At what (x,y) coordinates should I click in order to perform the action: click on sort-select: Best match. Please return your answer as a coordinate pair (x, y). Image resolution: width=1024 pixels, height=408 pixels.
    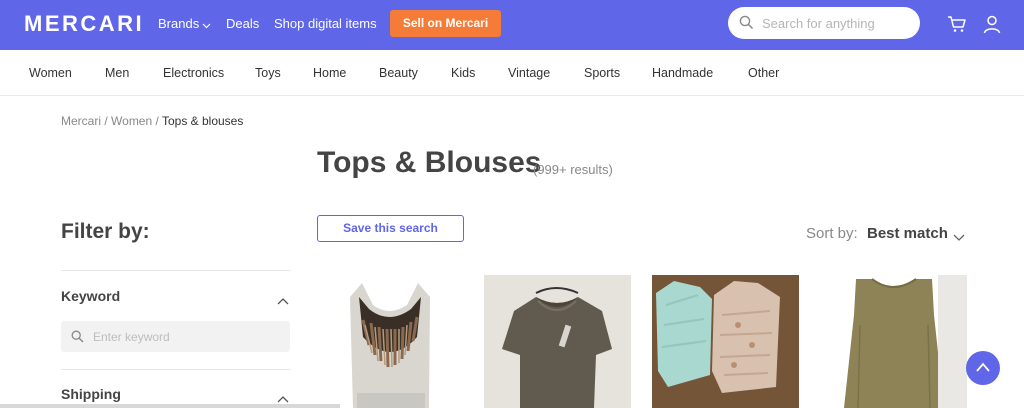
    Looking at the image, I should click on (907, 233).